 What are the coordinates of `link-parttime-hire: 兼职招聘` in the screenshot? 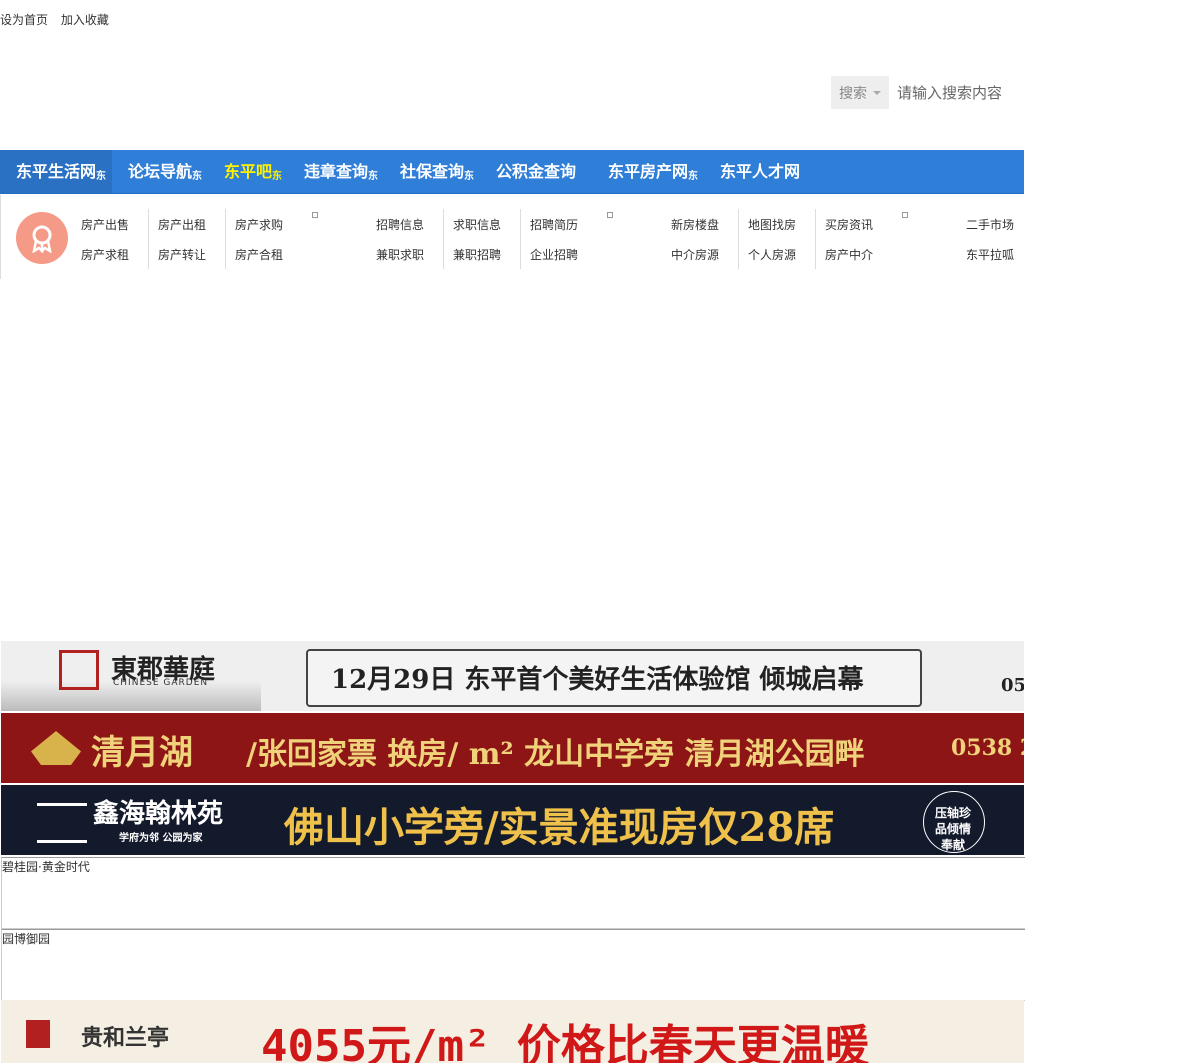 It's located at (477, 254).